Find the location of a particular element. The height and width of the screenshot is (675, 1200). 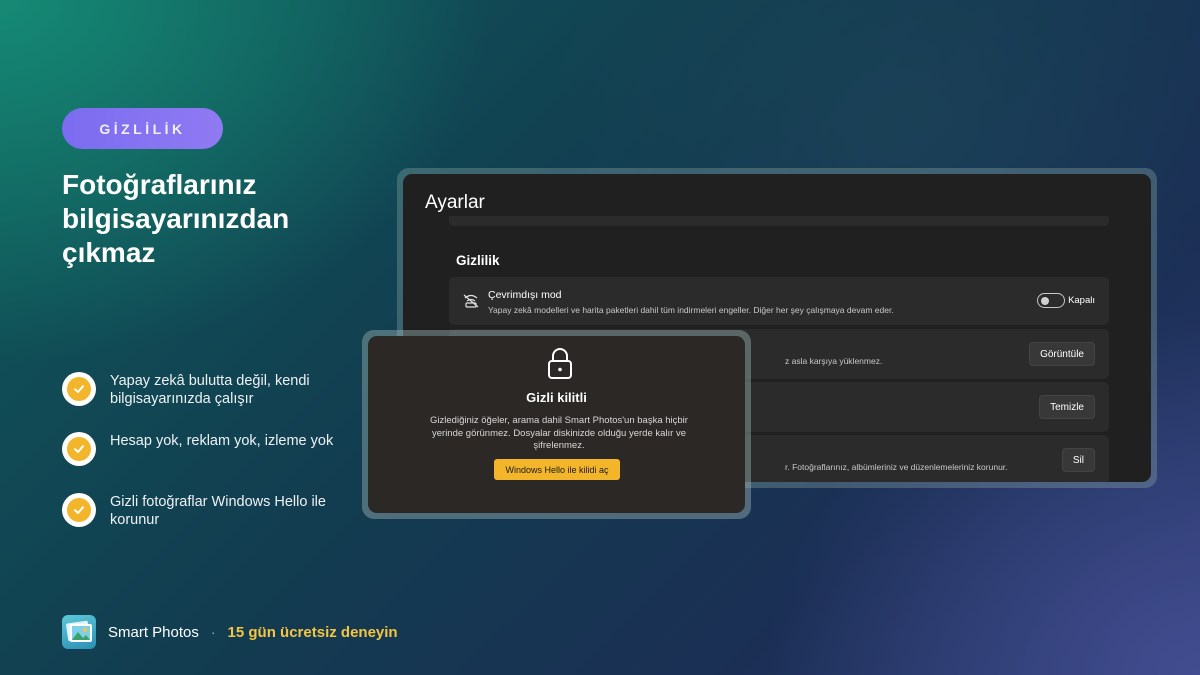

view-button: Görüntüle is located at coordinates (1062, 354).